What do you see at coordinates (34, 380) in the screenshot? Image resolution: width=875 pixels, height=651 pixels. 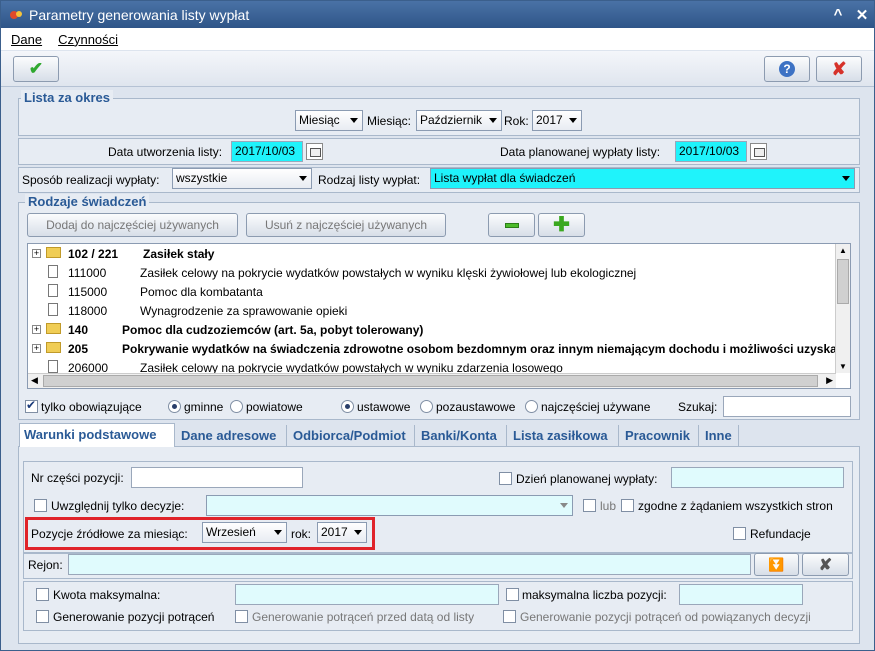 I see `scroll-left-icon: ◀` at bounding box center [34, 380].